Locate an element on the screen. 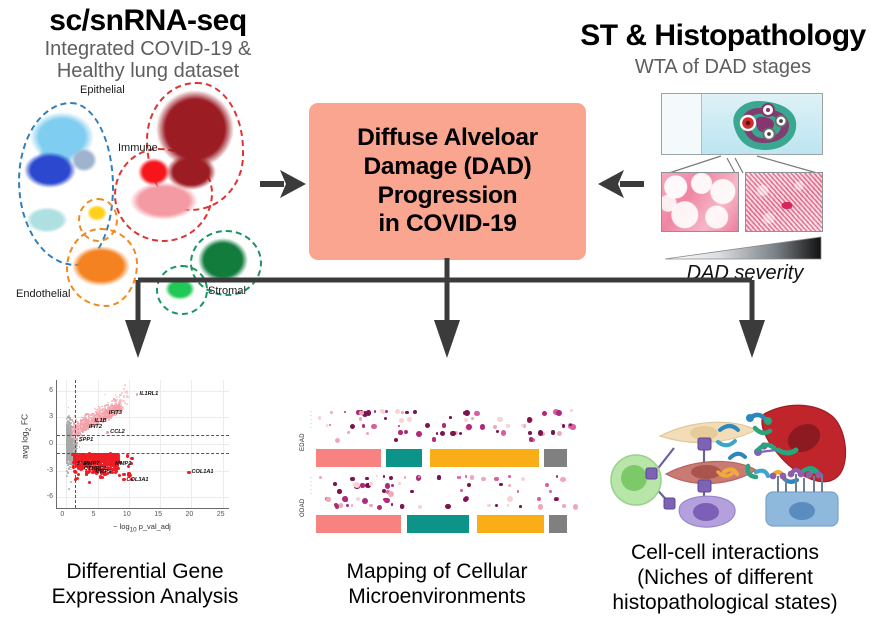 This screenshot has height=633, width=870. right-panel-title: ST & Histopathology is located at coordinates (723, 35).